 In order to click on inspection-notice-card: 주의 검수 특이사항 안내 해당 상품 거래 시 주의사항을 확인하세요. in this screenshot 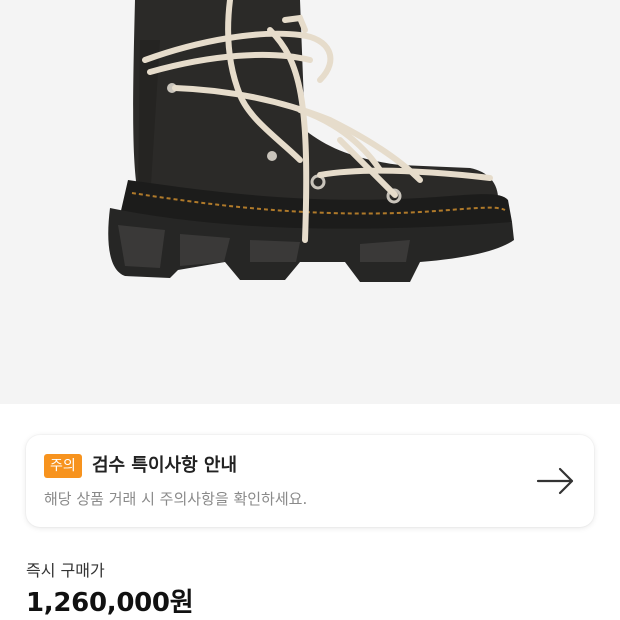, I will do `click(310, 481)`.